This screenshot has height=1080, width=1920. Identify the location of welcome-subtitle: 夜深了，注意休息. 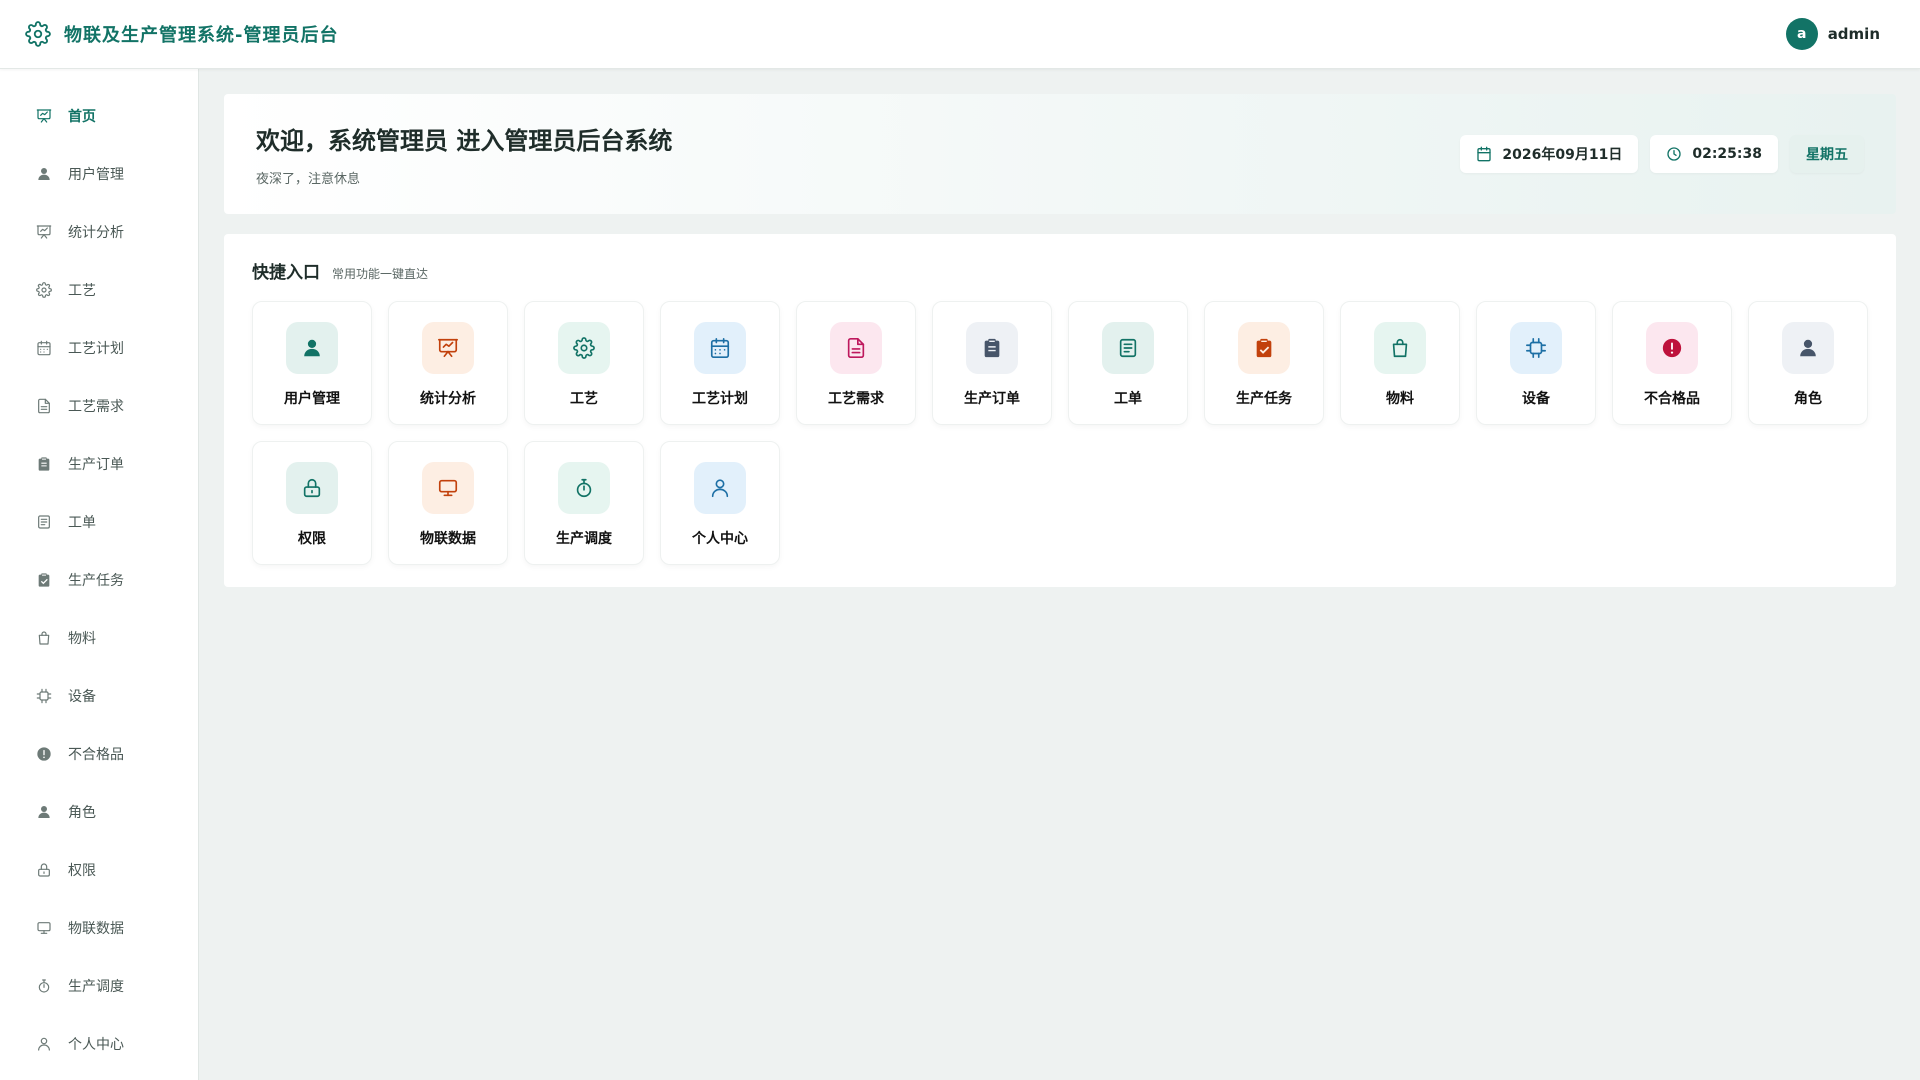
(308, 179).